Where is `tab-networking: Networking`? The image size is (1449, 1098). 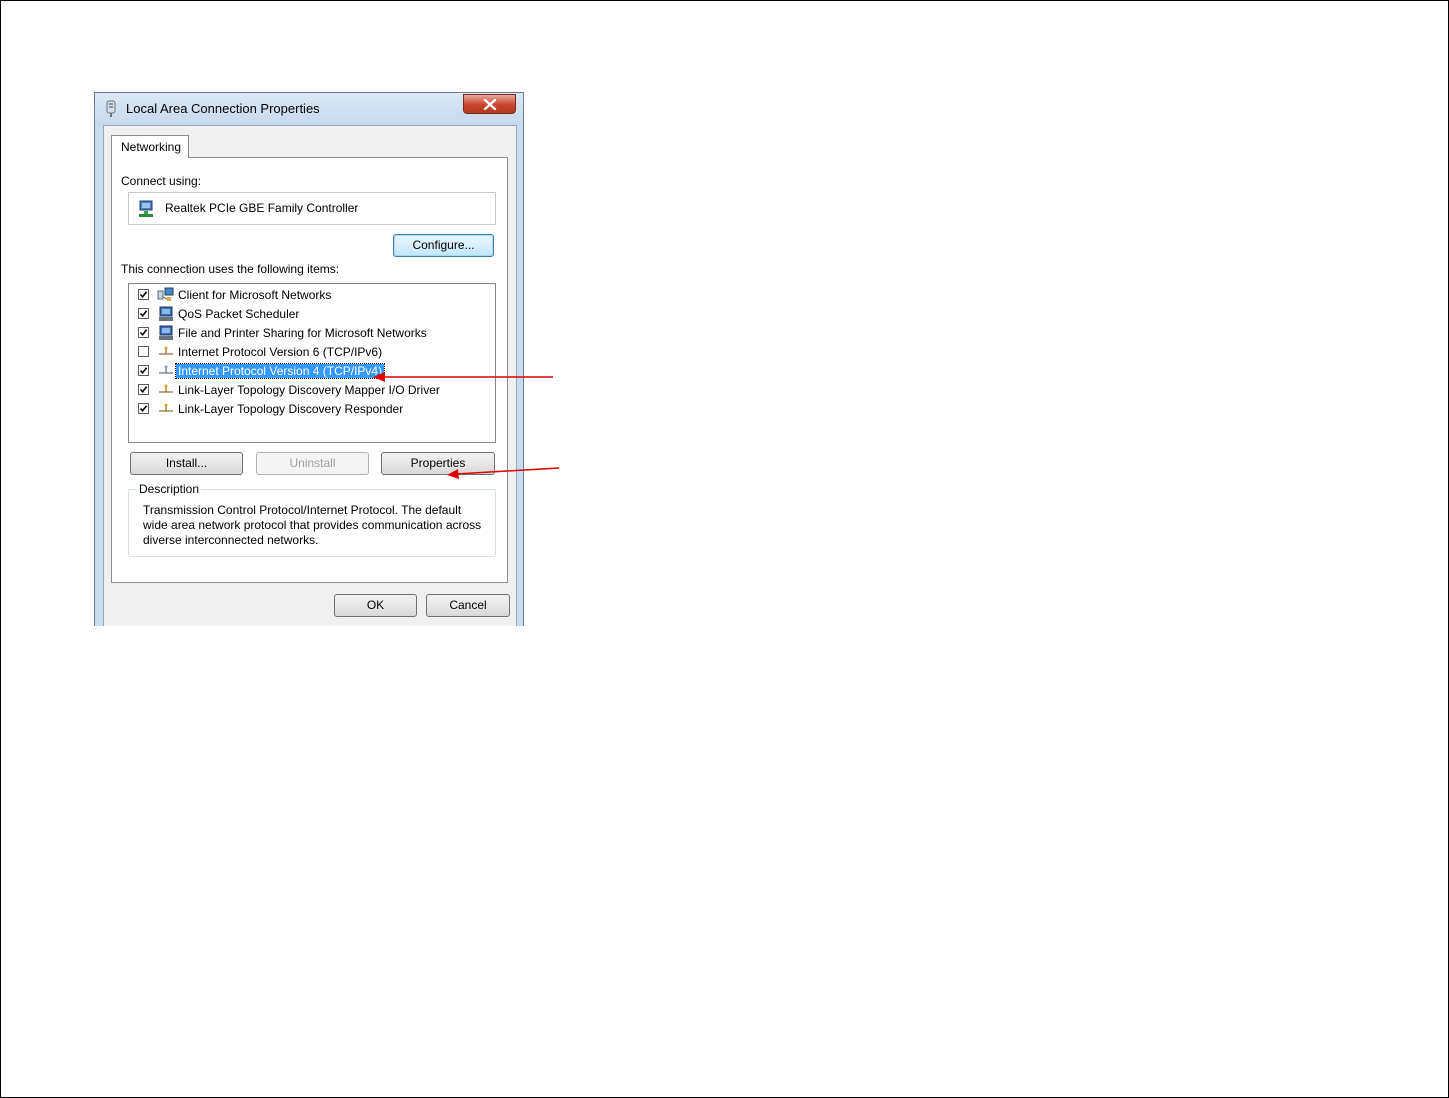
tab-networking: Networking is located at coordinates (150, 146).